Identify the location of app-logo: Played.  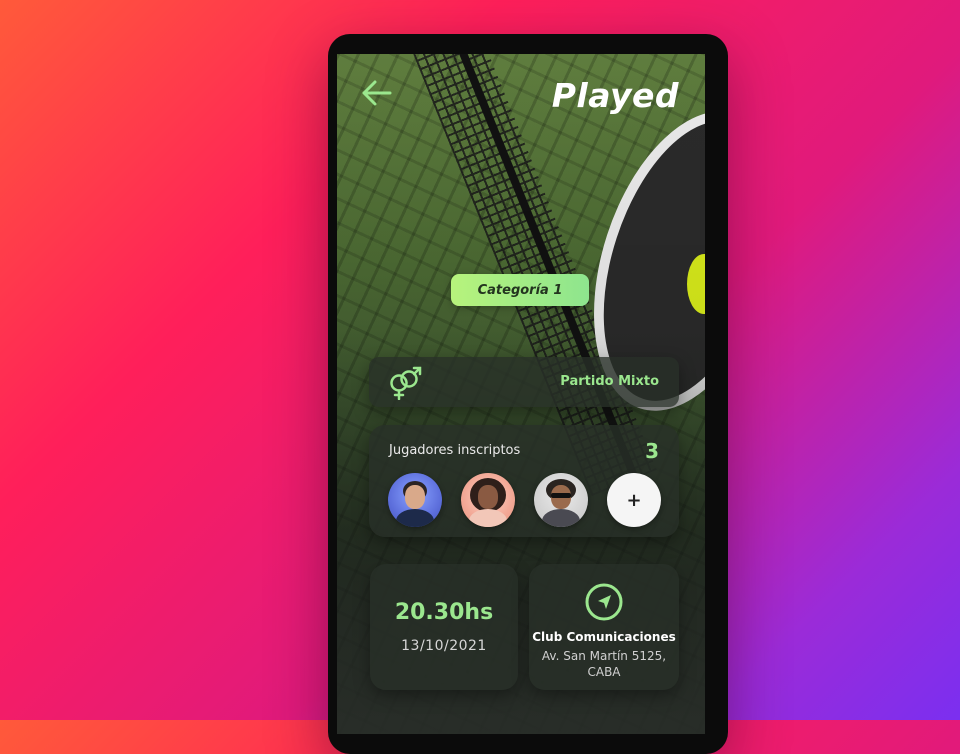
(615, 95).